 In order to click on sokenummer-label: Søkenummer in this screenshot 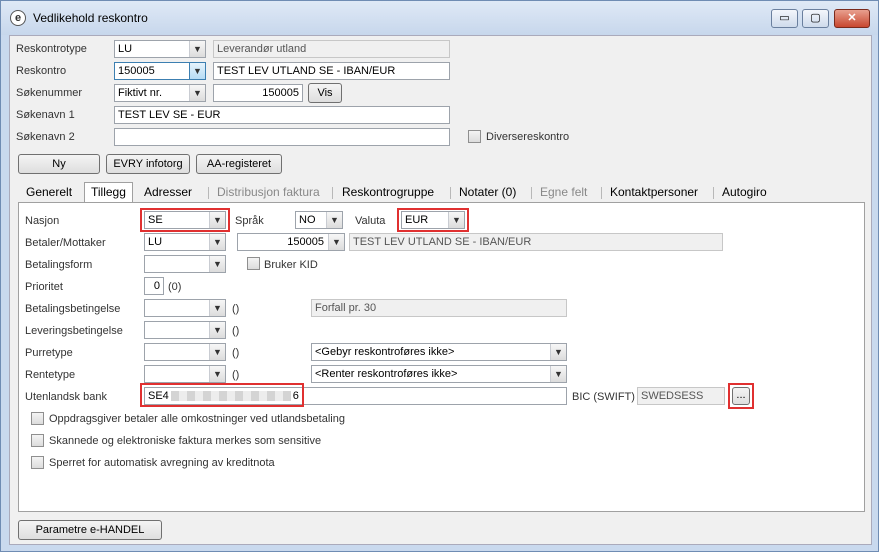, I will do `click(49, 93)`.